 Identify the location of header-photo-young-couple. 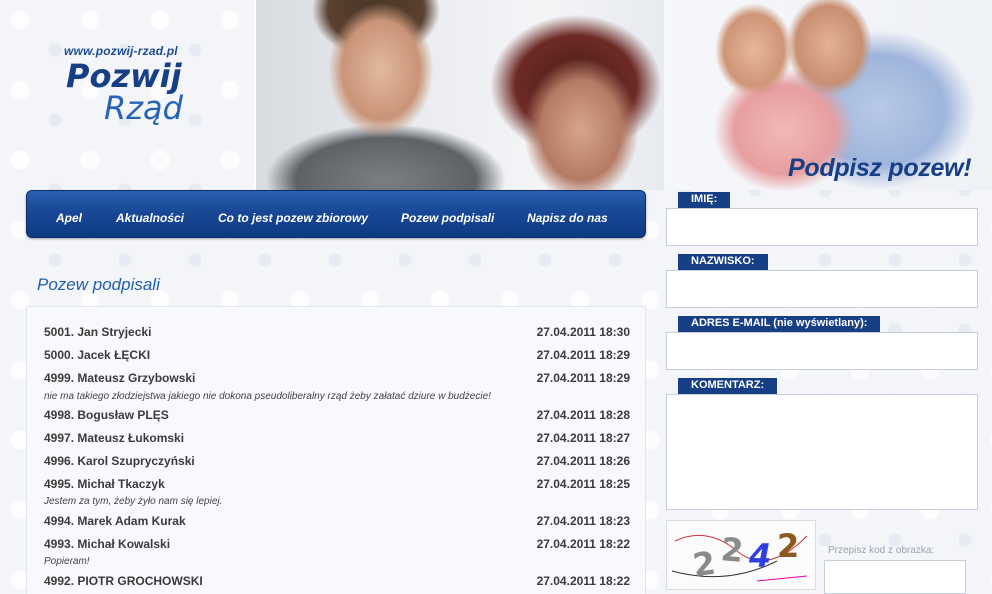
(459, 95).